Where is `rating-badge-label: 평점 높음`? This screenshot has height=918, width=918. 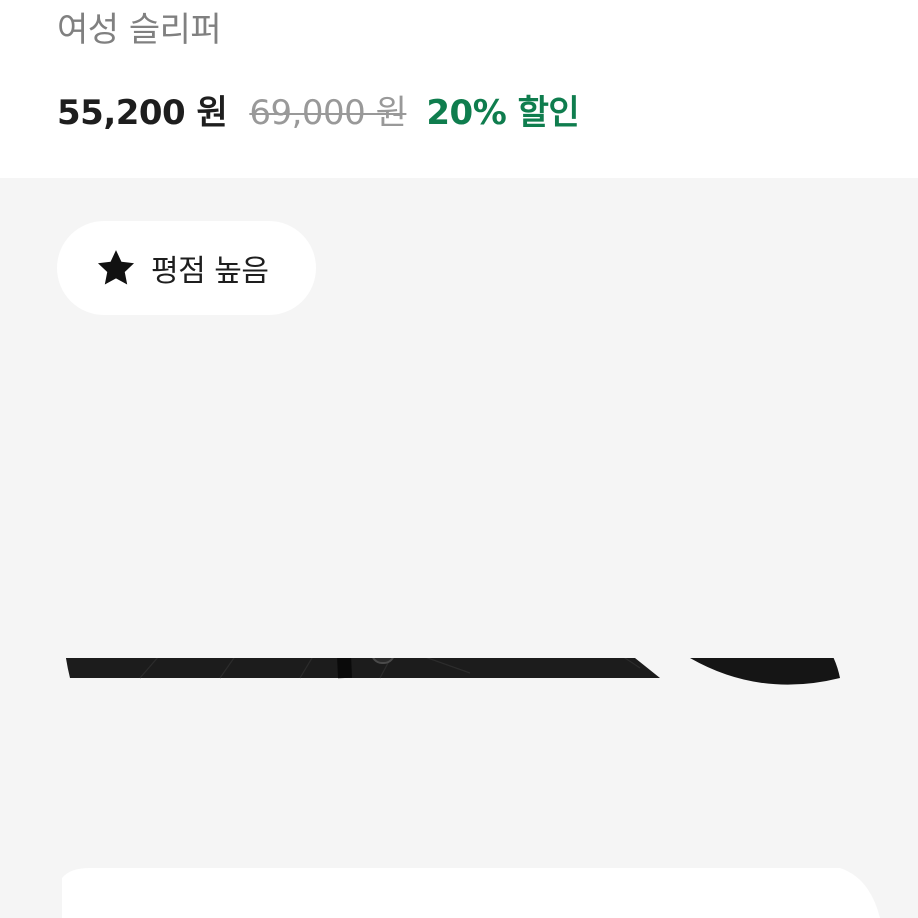 rating-badge-label: 평점 높음 is located at coordinates (210, 271).